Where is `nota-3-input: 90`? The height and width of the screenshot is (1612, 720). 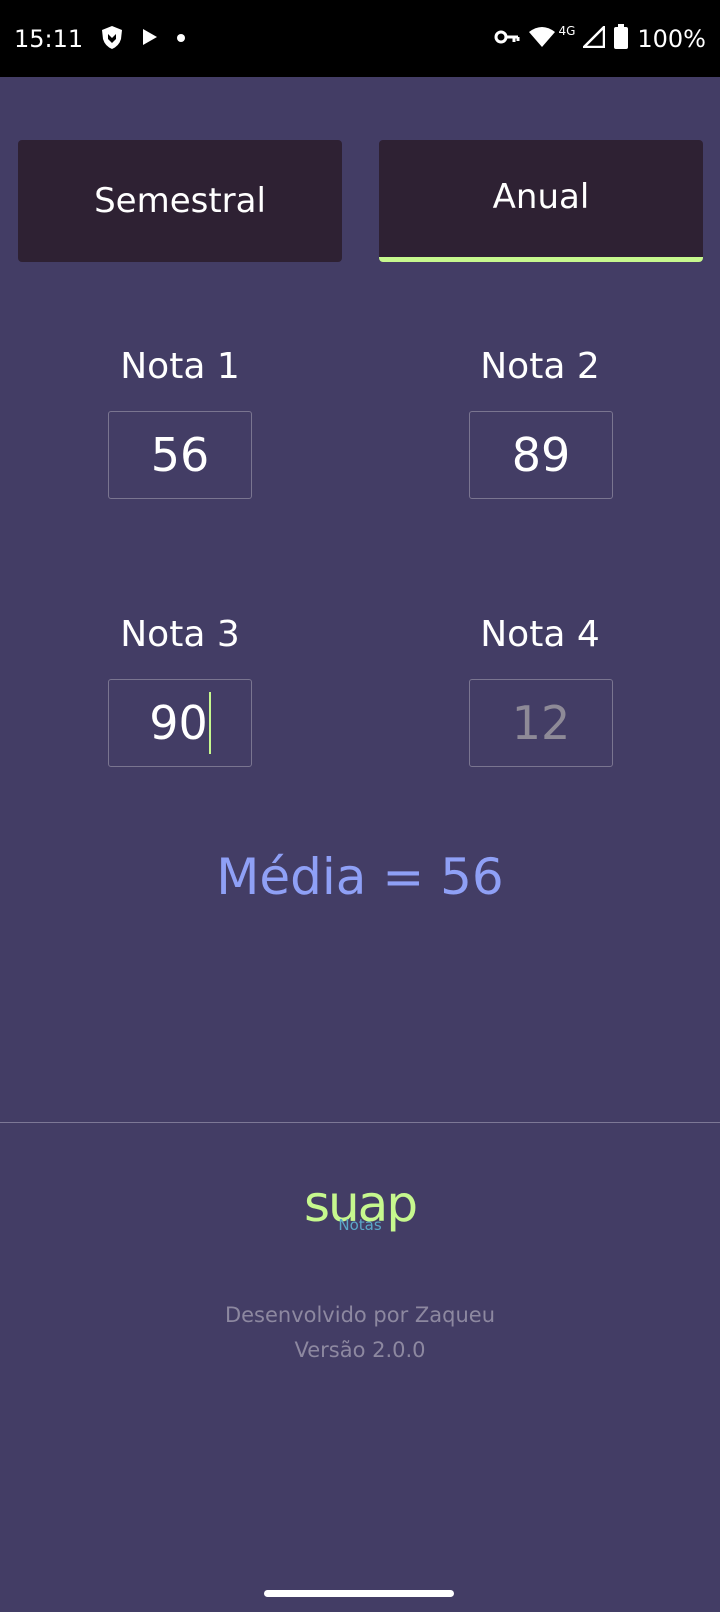 nota-3-input: 90 is located at coordinates (180, 723).